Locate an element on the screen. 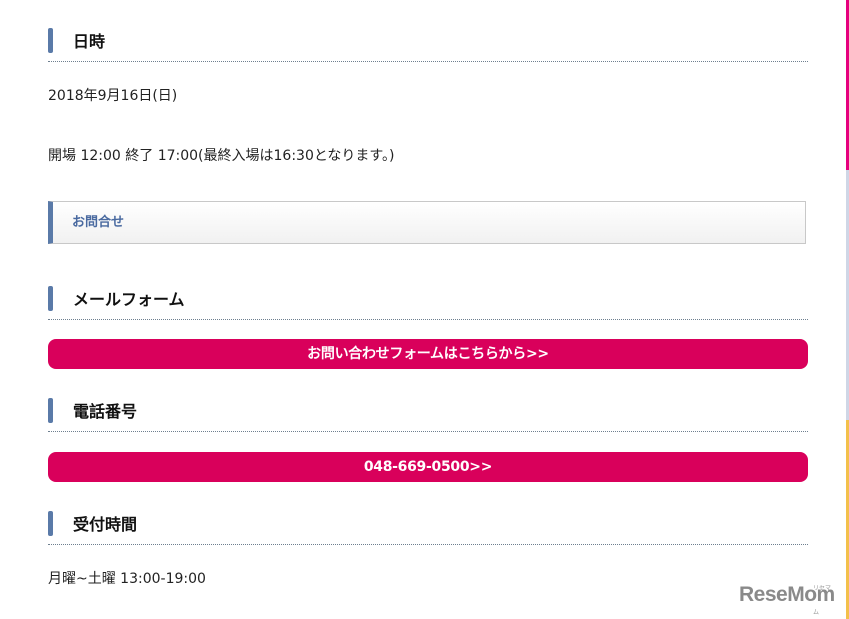  resemom-logo: ReseMom リセマム is located at coordinates (787, 599).